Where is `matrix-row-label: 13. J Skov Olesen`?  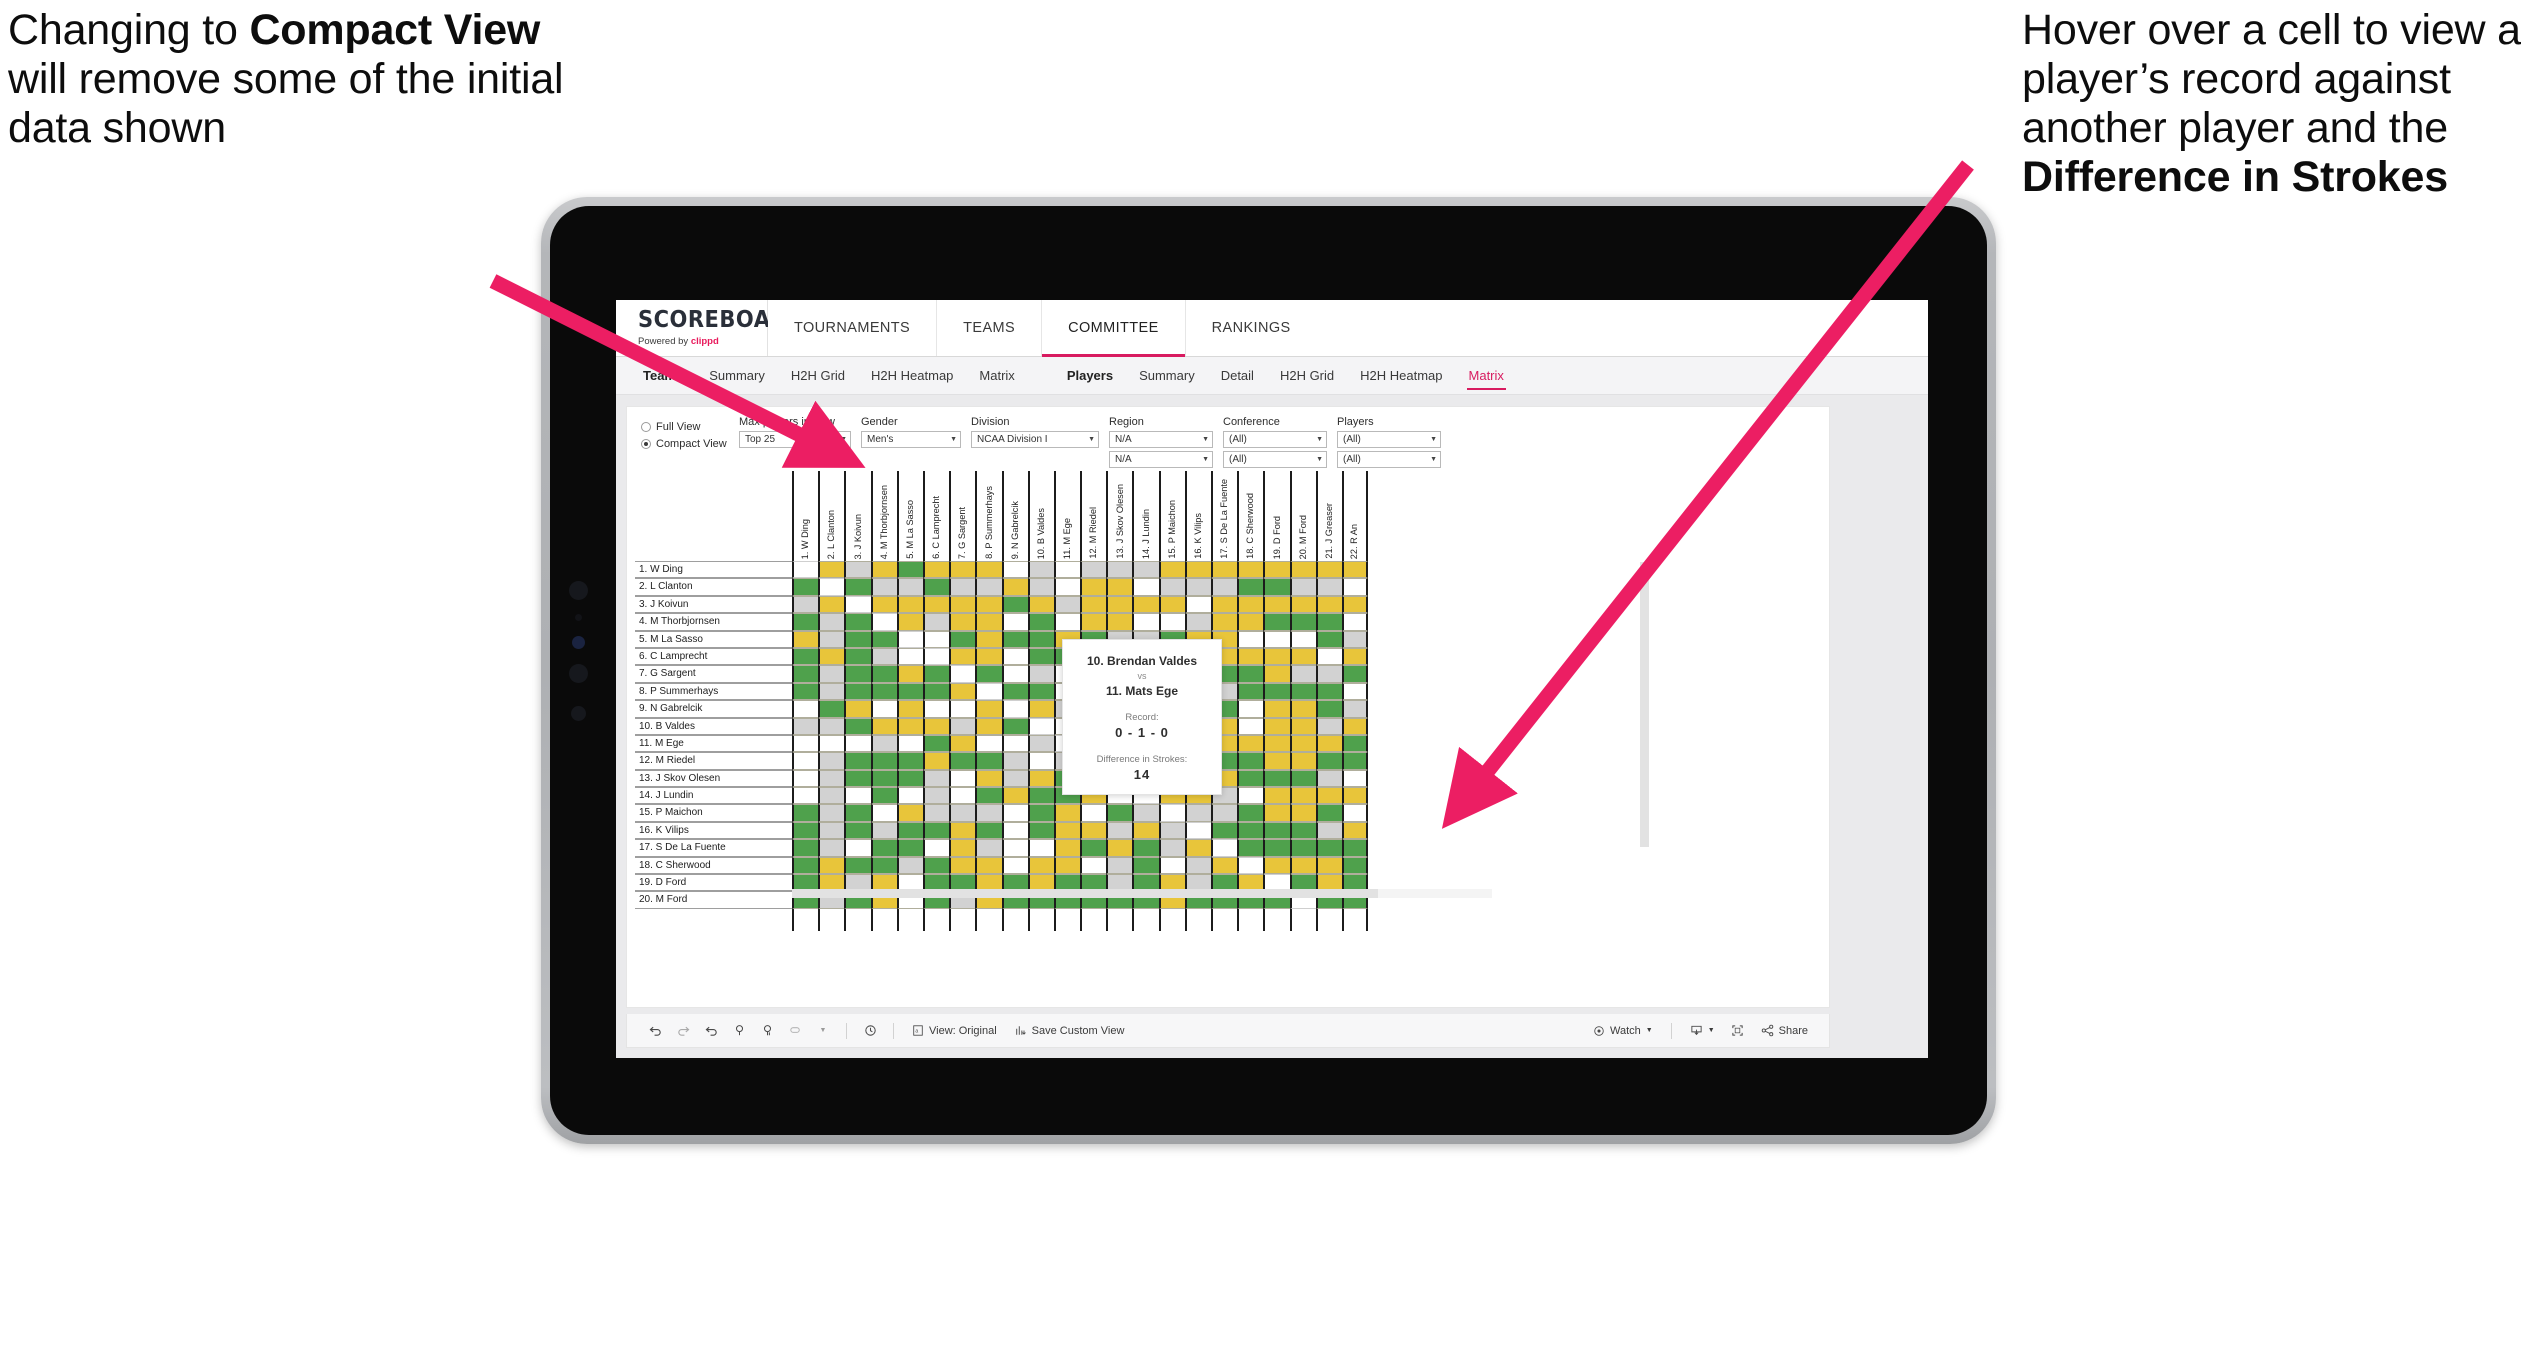 matrix-row-label: 13. J Skov Olesen is located at coordinates (713, 778).